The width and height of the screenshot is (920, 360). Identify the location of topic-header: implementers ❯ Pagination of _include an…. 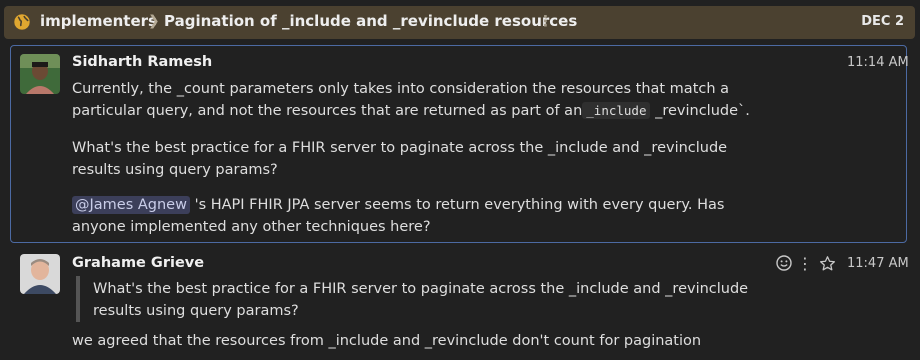
(459, 22).